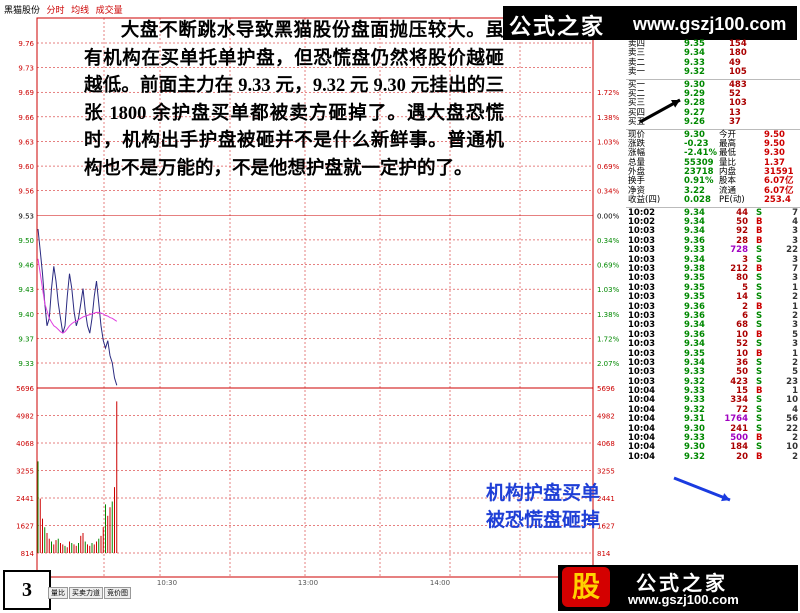  What do you see at coordinates (440, 583) in the screenshot?
I see `time-tick-label: 14:00` at bounding box center [440, 583].